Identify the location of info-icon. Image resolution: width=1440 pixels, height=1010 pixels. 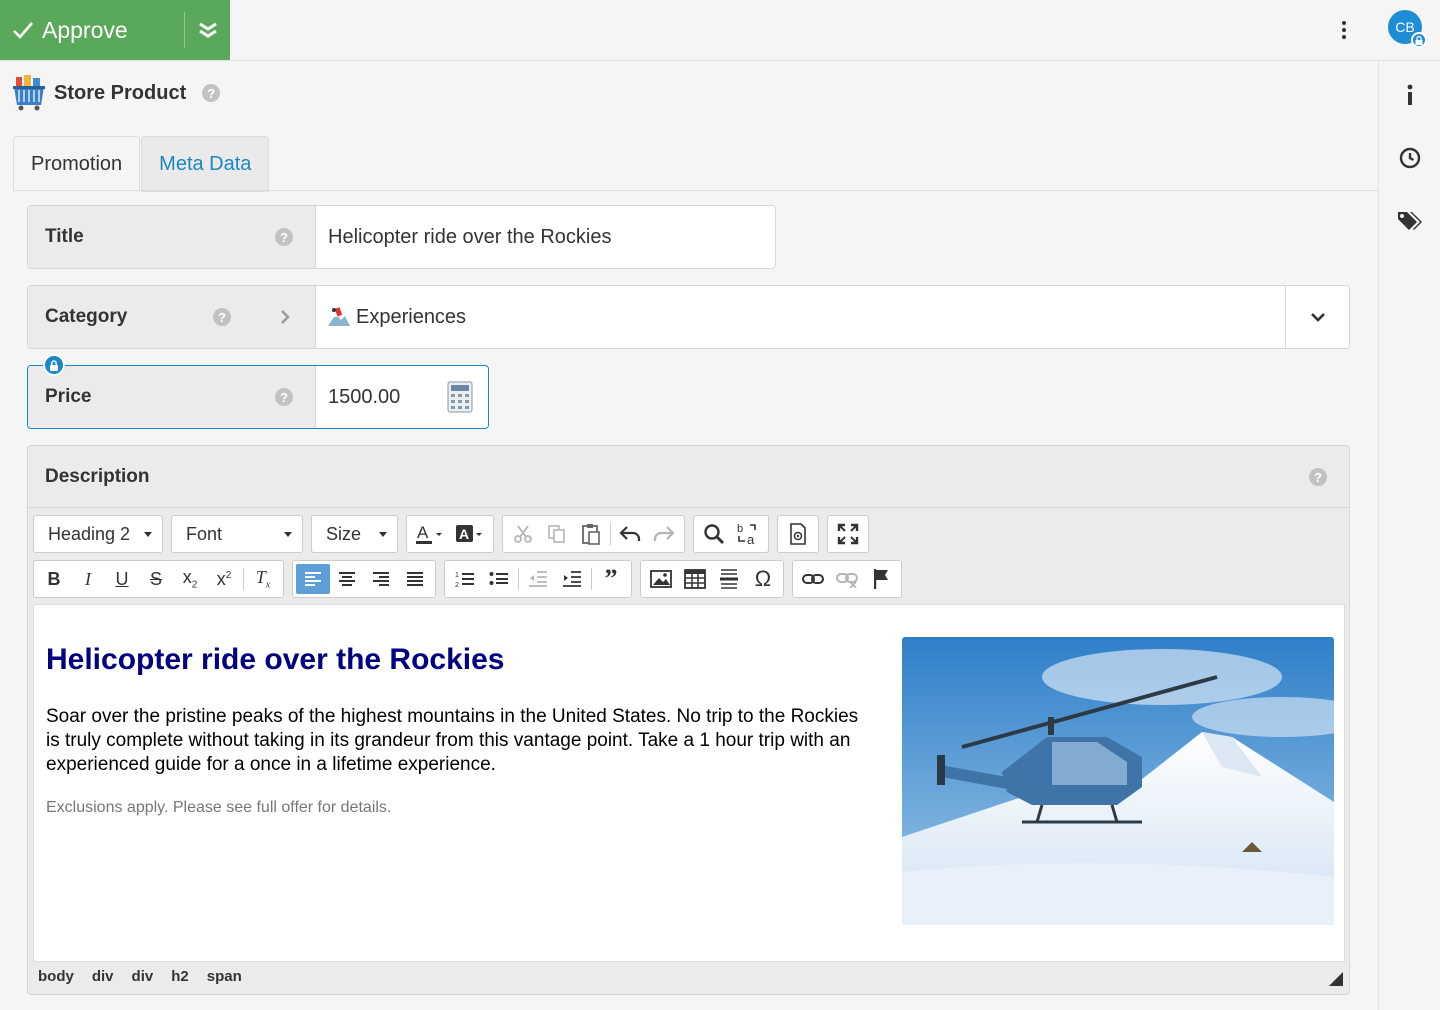
(1410, 95).